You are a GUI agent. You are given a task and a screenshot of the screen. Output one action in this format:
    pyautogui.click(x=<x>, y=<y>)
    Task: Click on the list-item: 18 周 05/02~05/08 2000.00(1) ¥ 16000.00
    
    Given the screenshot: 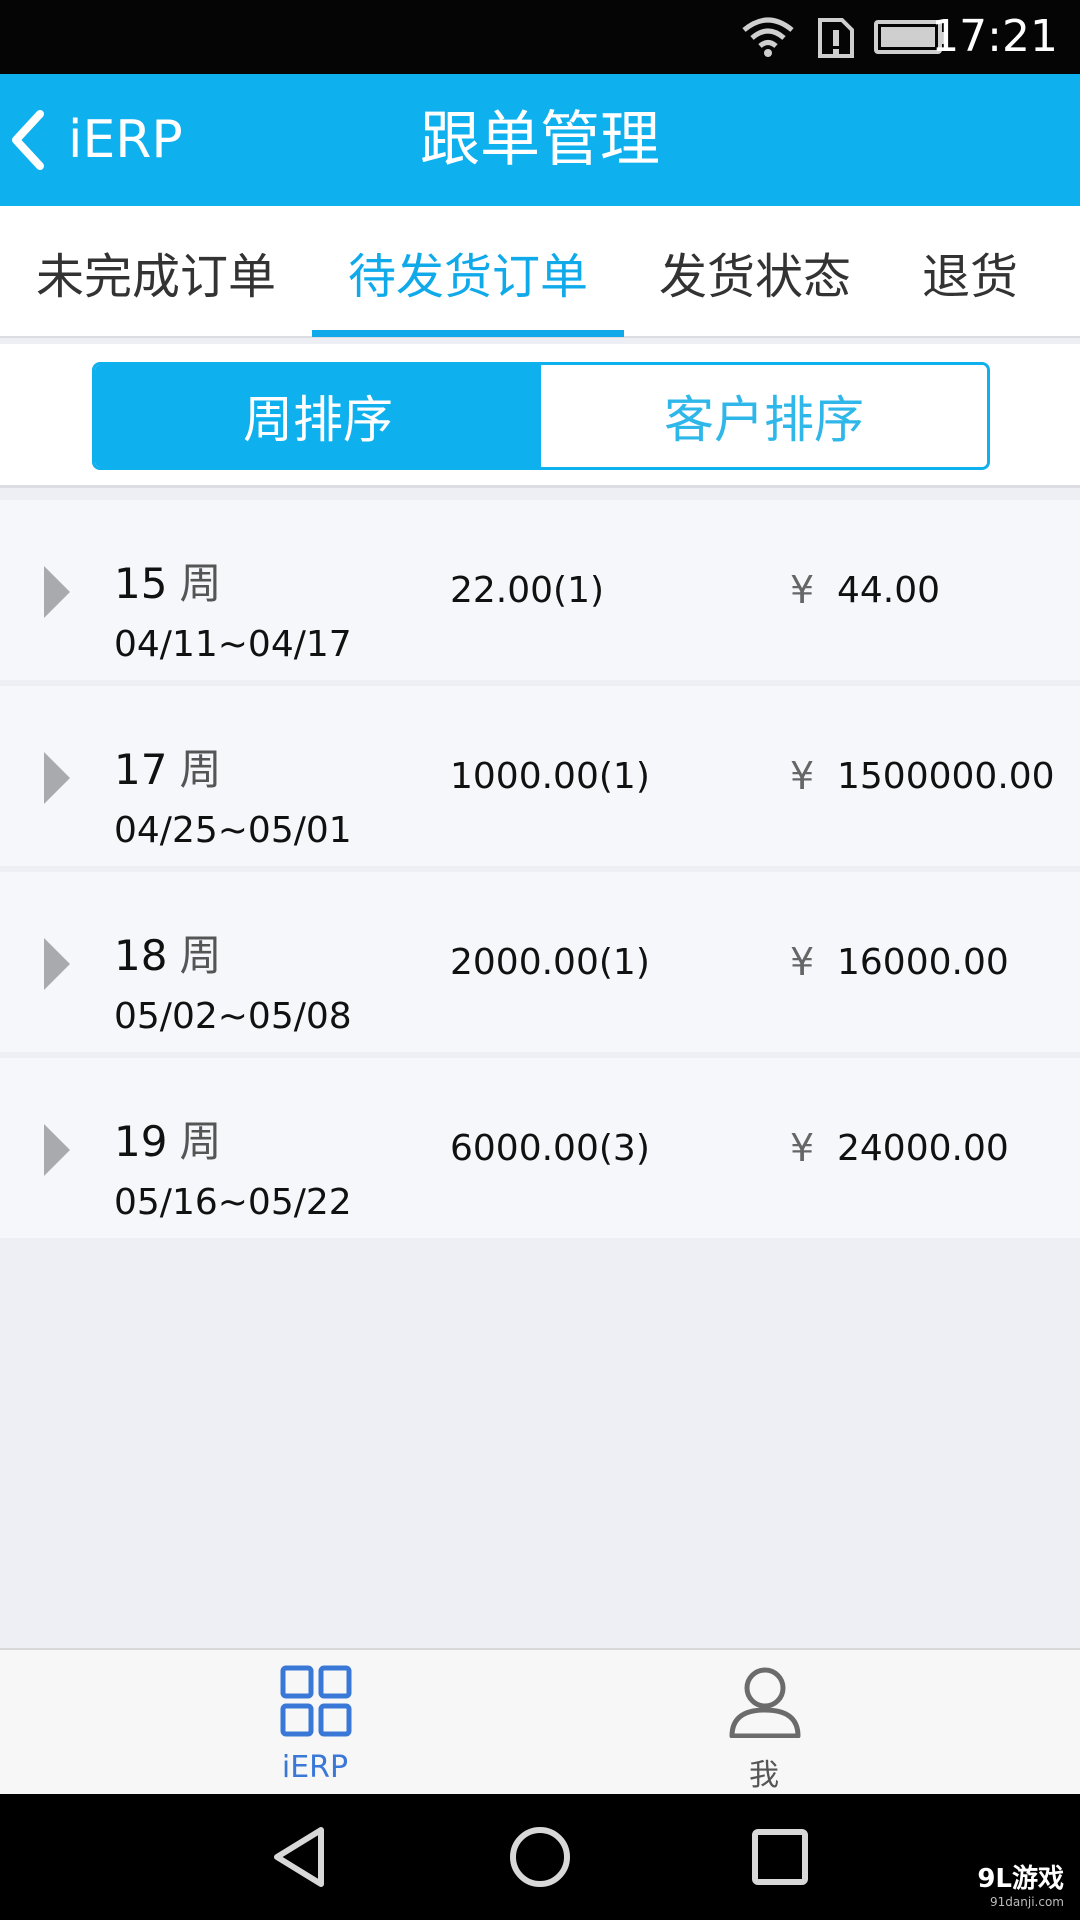 What is the action you would take?
    pyautogui.click(x=540, y=962)
    